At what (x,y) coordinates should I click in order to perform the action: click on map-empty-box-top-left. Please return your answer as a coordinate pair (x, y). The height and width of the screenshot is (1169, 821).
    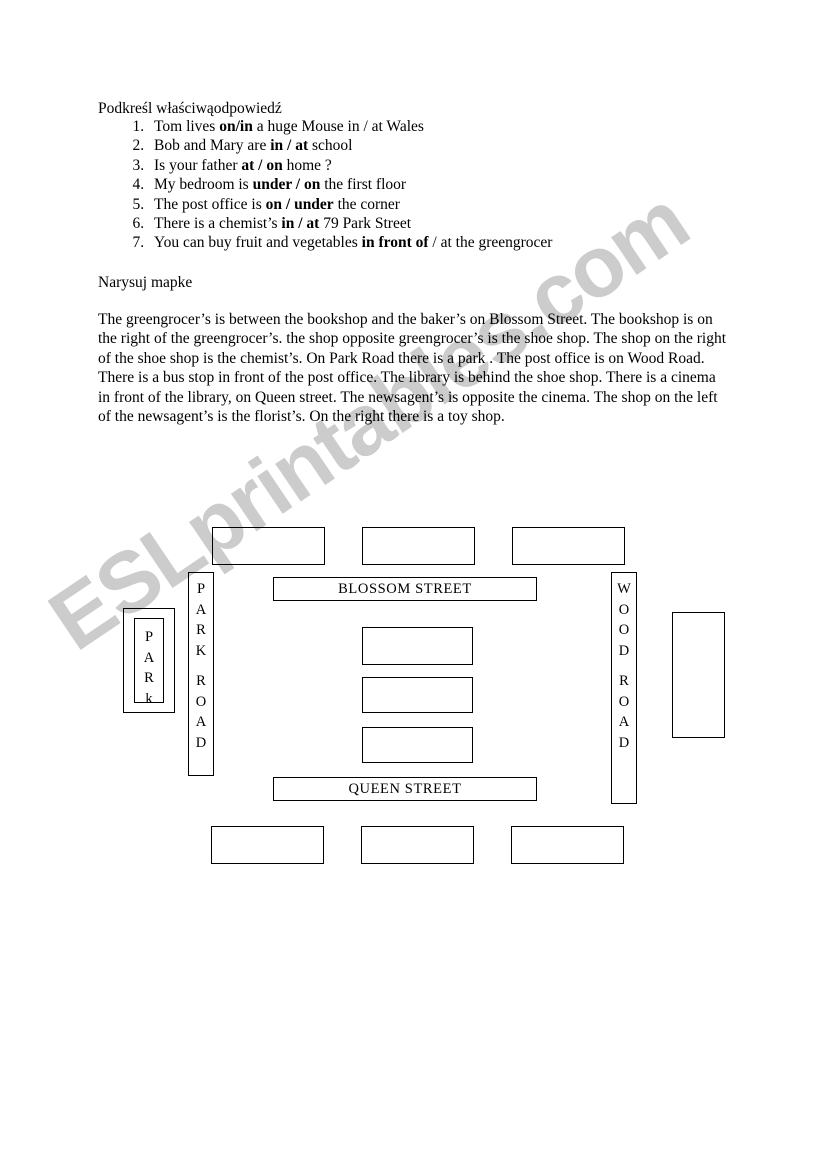
    Looking at the image, I should click on (268, 546).